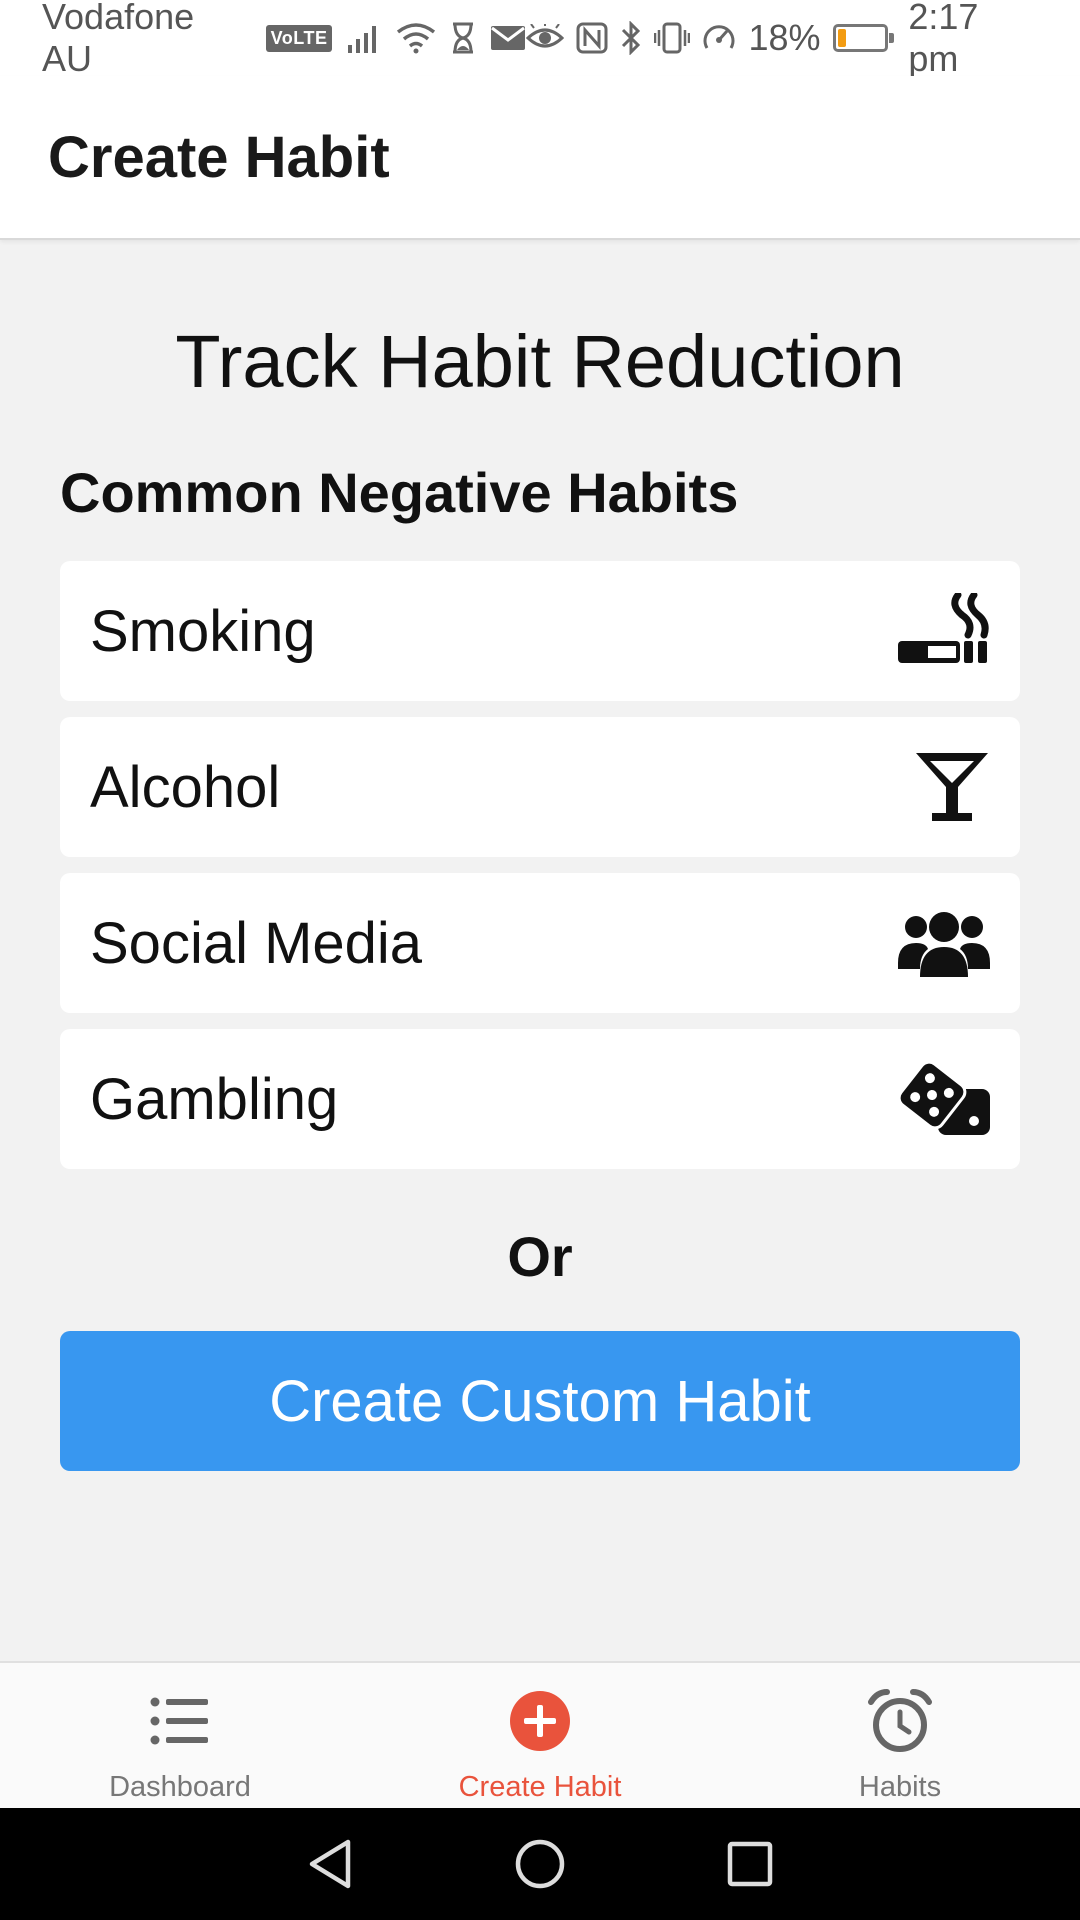 The width and height of the screenshot is (1080, 1920). Describe the element at coordinates (364, 38) in the screenshot. I see `signal-icon` at that location.